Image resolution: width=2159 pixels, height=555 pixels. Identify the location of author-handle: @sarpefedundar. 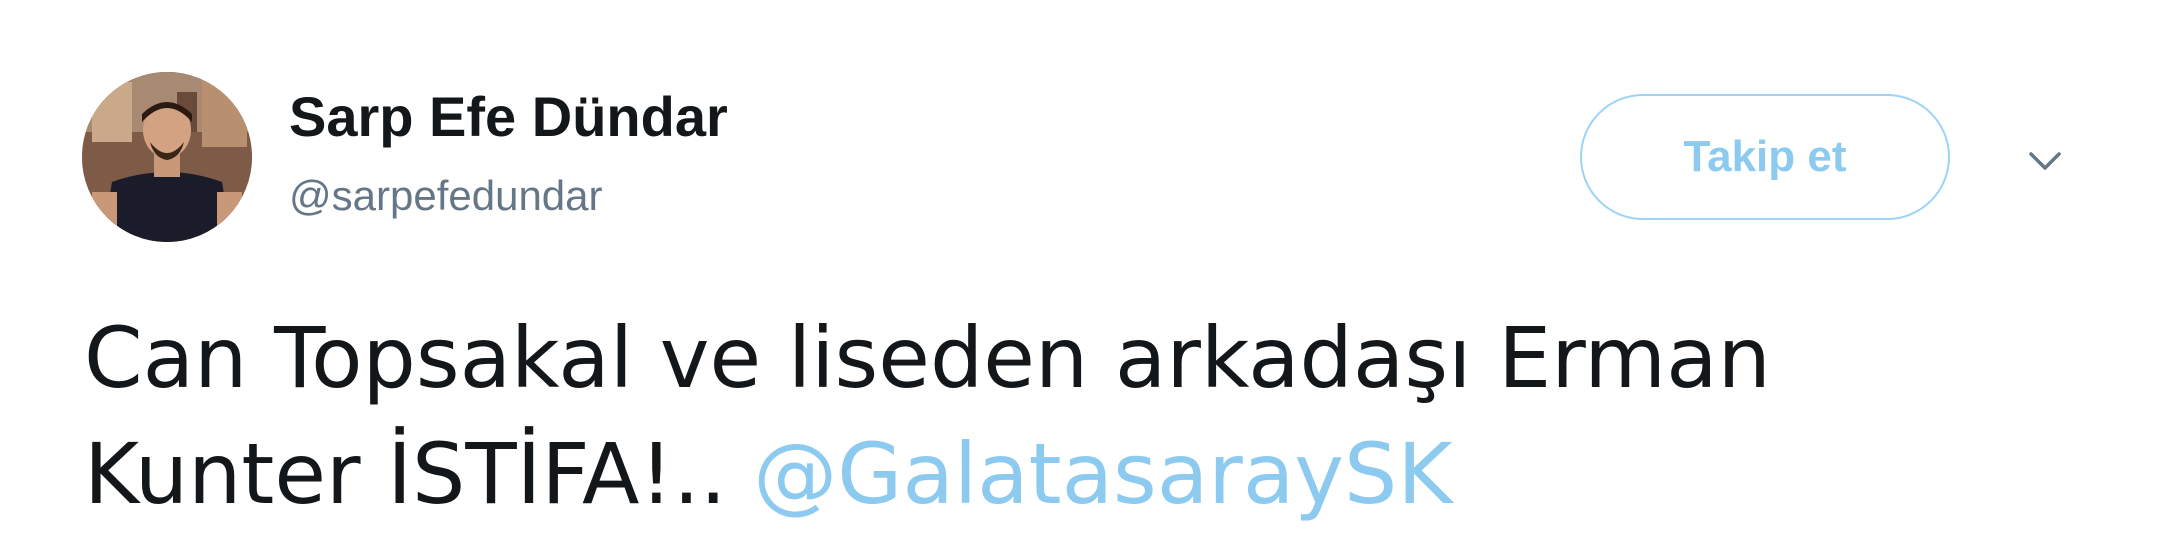
(446, 196).